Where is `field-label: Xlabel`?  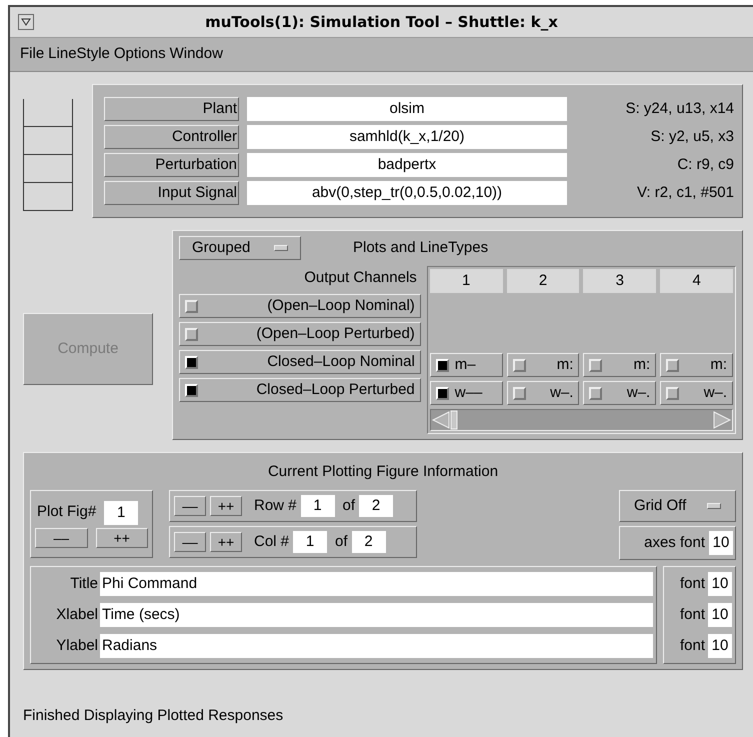 field-label: Xlabel is located at coordinates (77, 614).